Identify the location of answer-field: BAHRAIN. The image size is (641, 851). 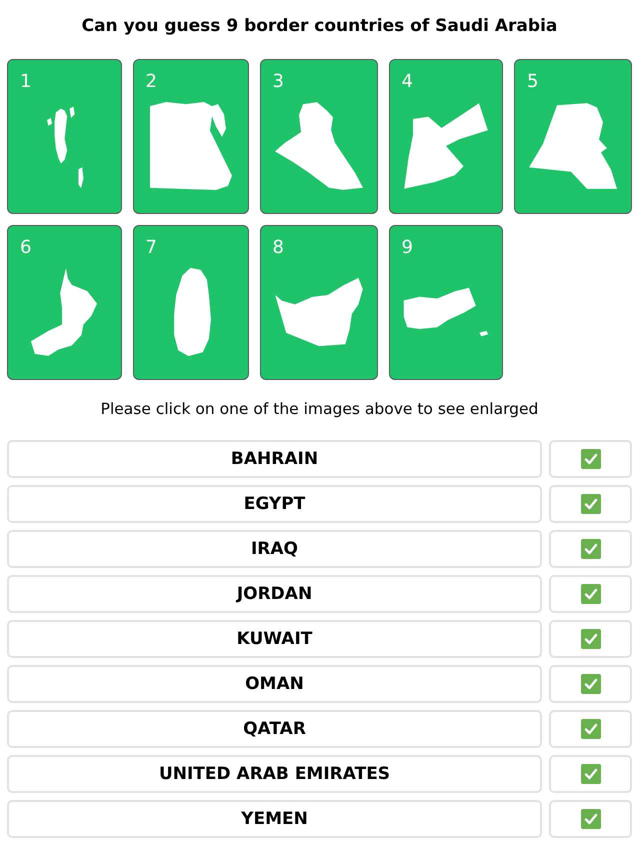
(274, 459).